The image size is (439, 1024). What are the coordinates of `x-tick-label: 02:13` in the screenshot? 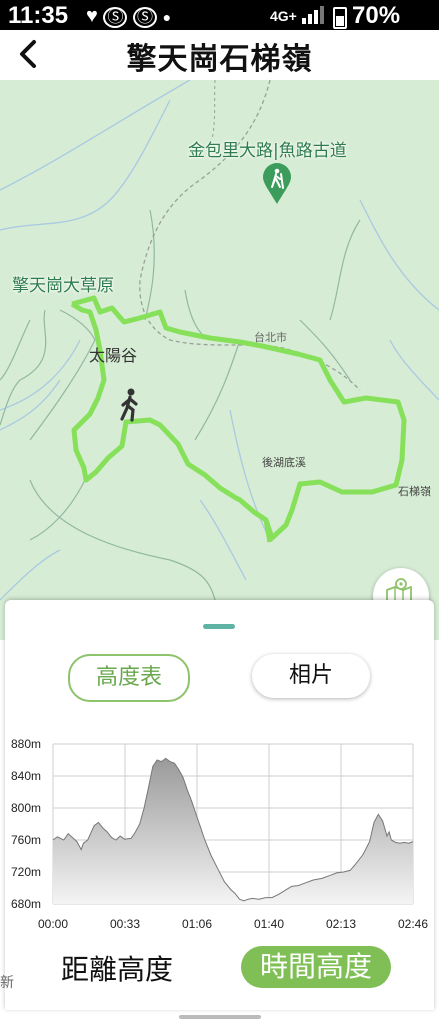 It's located at (341, 924).